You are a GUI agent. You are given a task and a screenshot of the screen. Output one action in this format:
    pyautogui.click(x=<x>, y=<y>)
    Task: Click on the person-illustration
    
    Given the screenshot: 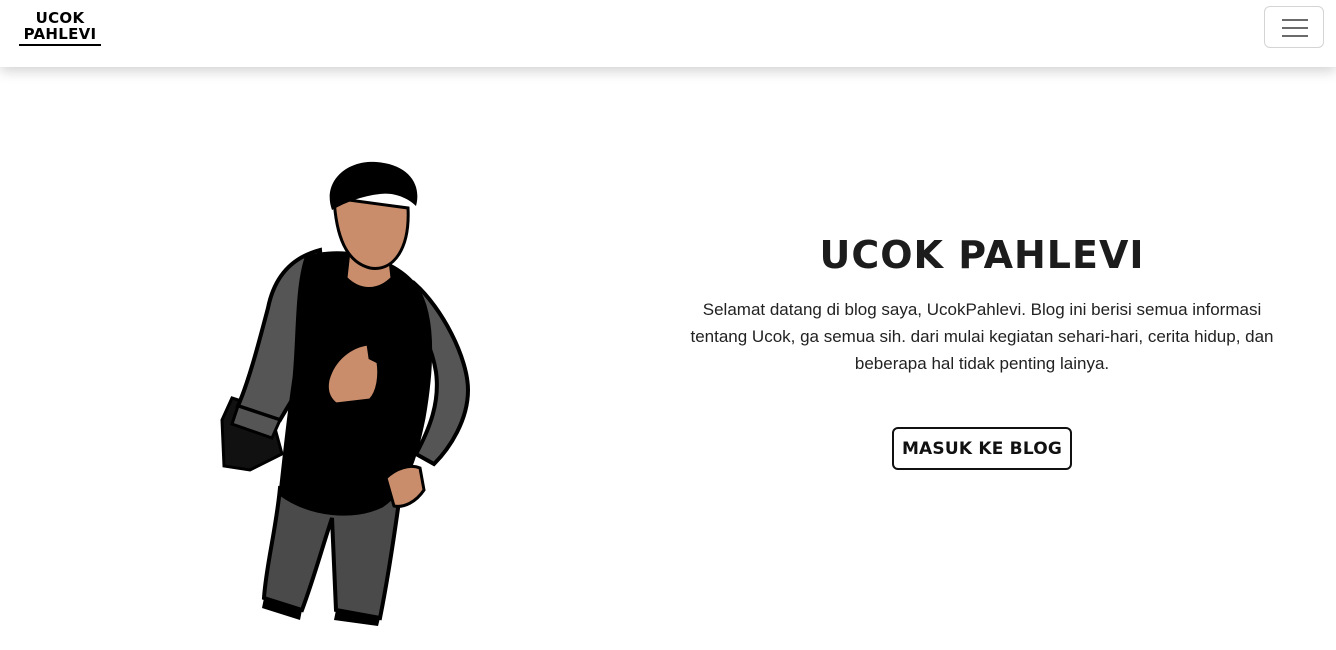 What is the action you would take?
    pyautogui.click(x=345, y=393)
    